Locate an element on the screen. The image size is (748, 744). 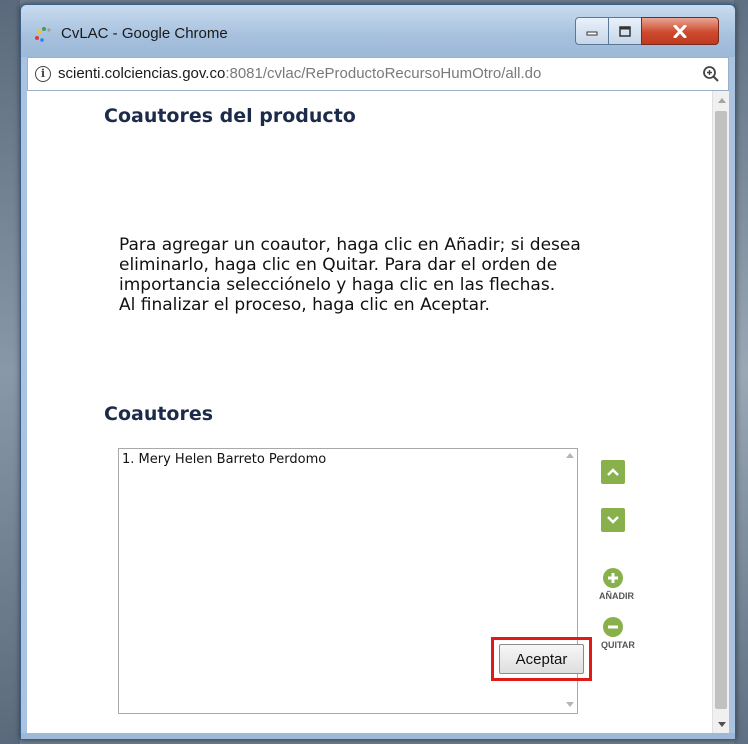
arrow-down-icon is located at coordinates (613, 520).